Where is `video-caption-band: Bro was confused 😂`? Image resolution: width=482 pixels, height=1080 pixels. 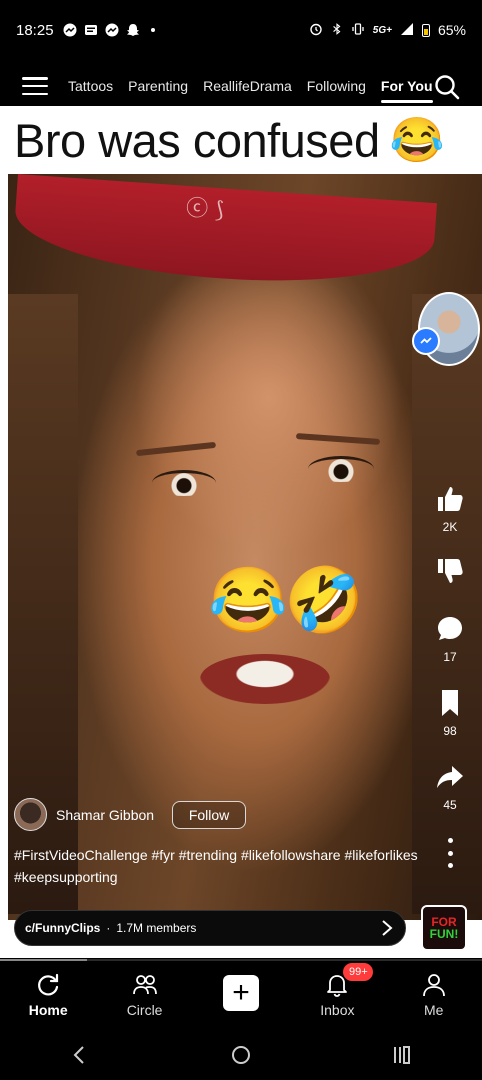 video-caption-band: Bro was confused 😂 is located at coordinates (241, 140).